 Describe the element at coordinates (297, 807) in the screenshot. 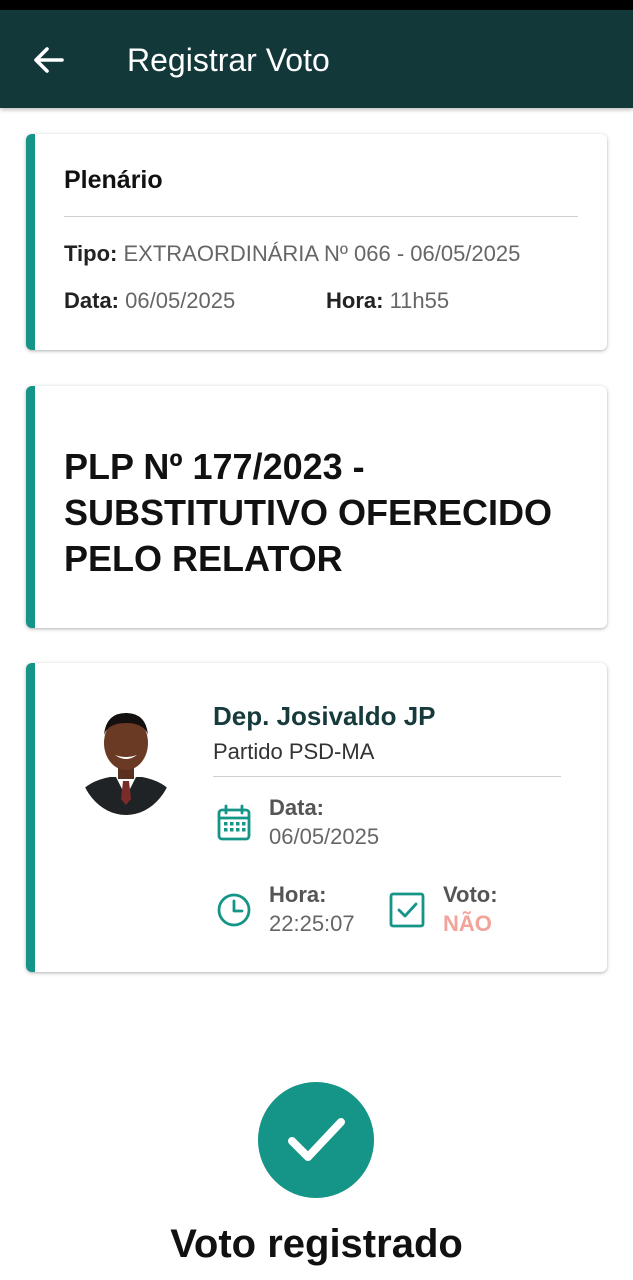

I see `vote-date-label: Data:` at that location.